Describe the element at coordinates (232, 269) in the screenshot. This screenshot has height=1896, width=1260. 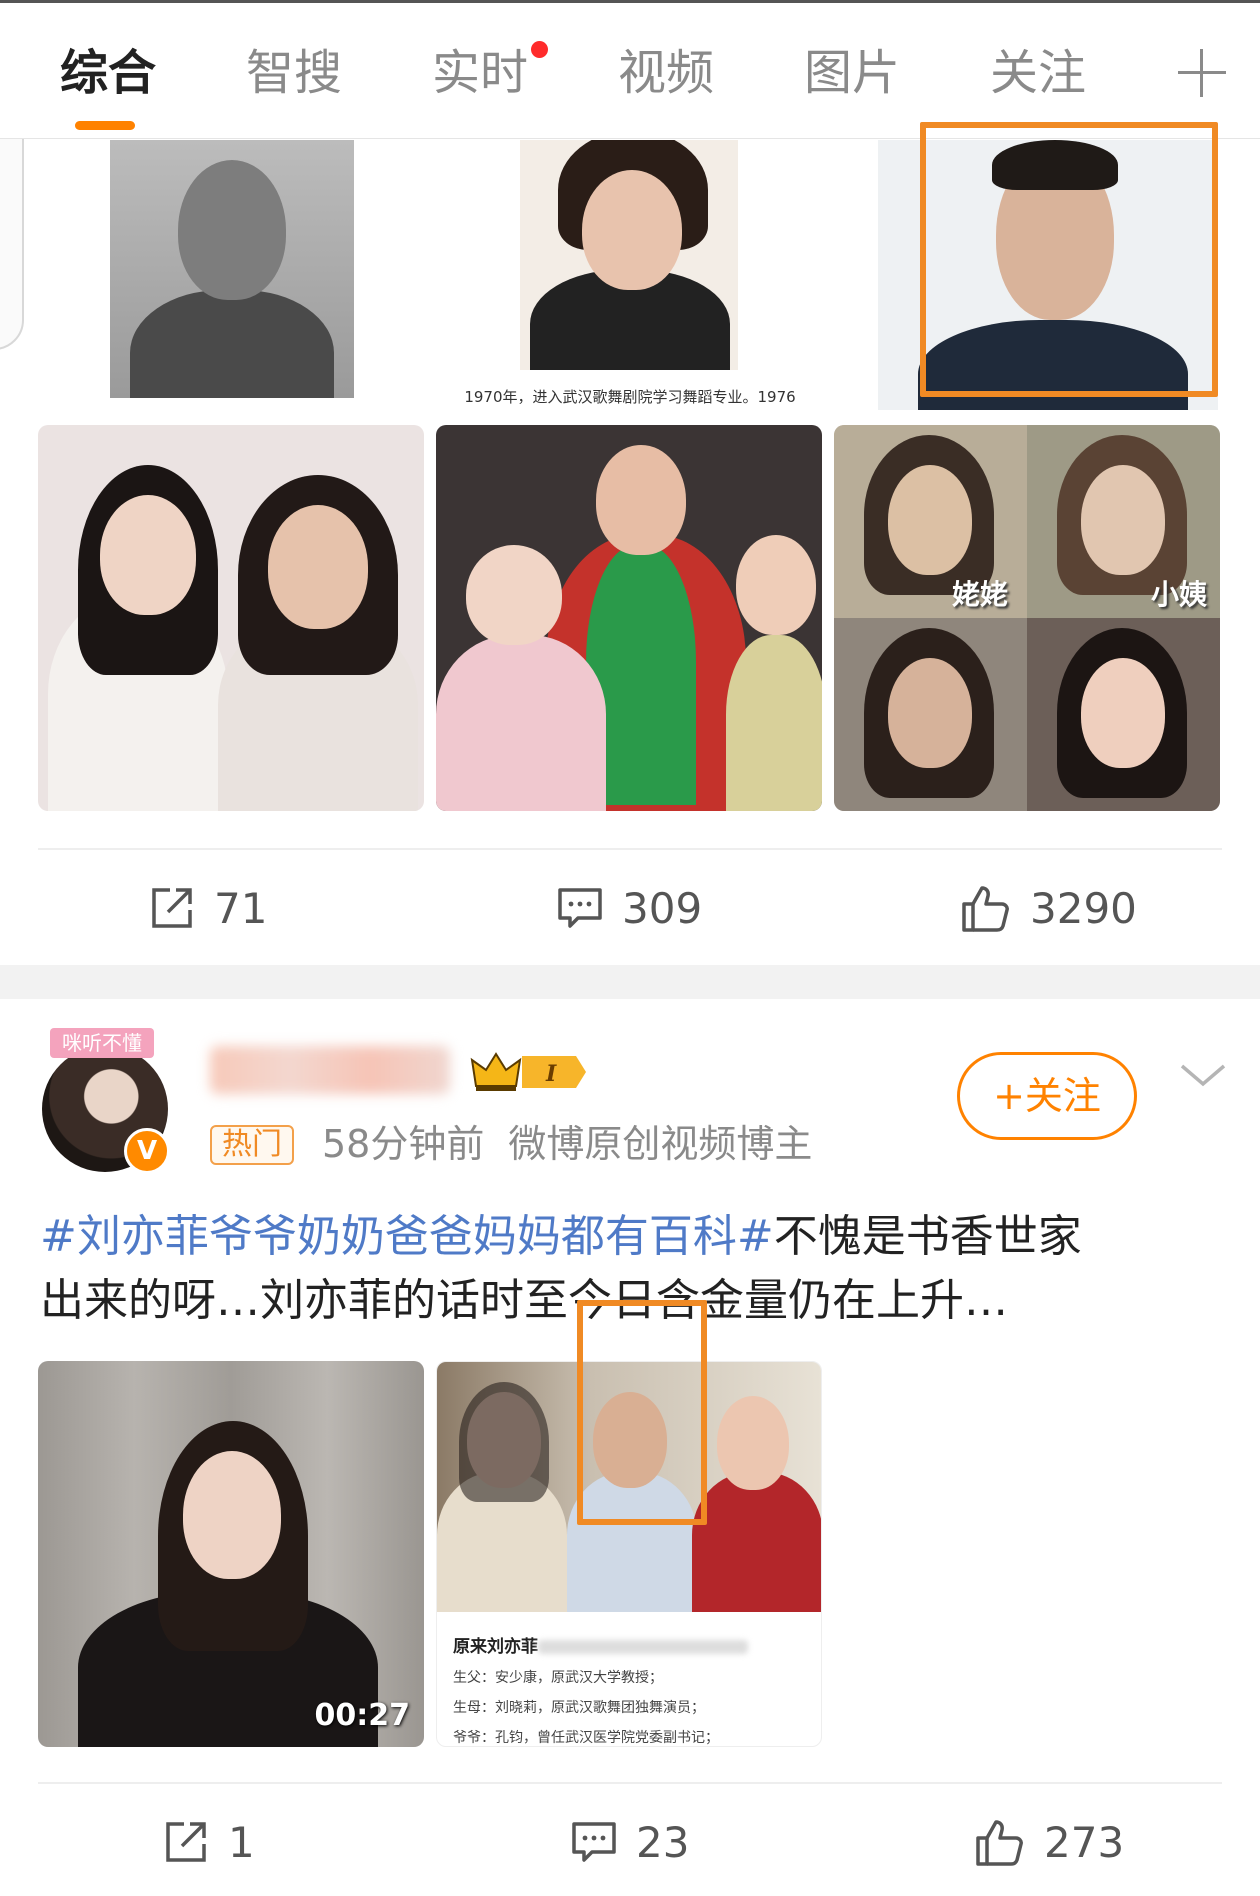
I see `post1-image-grandfather` at that location.